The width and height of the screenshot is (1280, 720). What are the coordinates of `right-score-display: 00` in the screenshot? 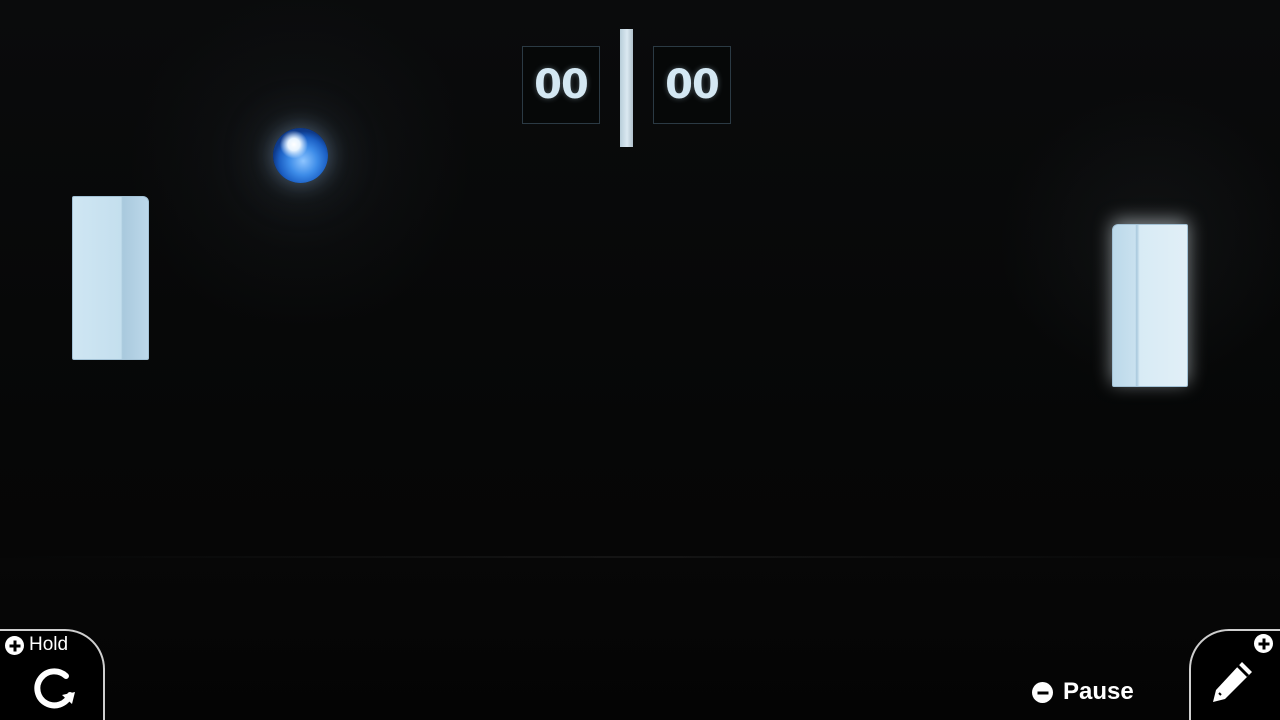 It's located at (692, 85).